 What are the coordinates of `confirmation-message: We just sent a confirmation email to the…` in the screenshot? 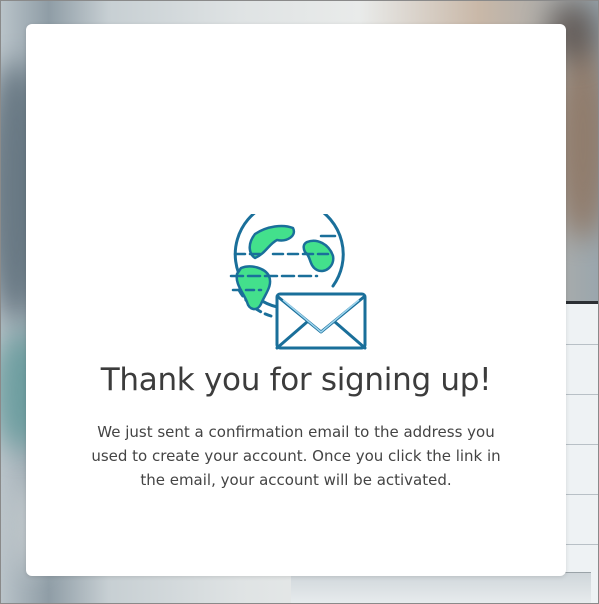 It's located at (296, 456).